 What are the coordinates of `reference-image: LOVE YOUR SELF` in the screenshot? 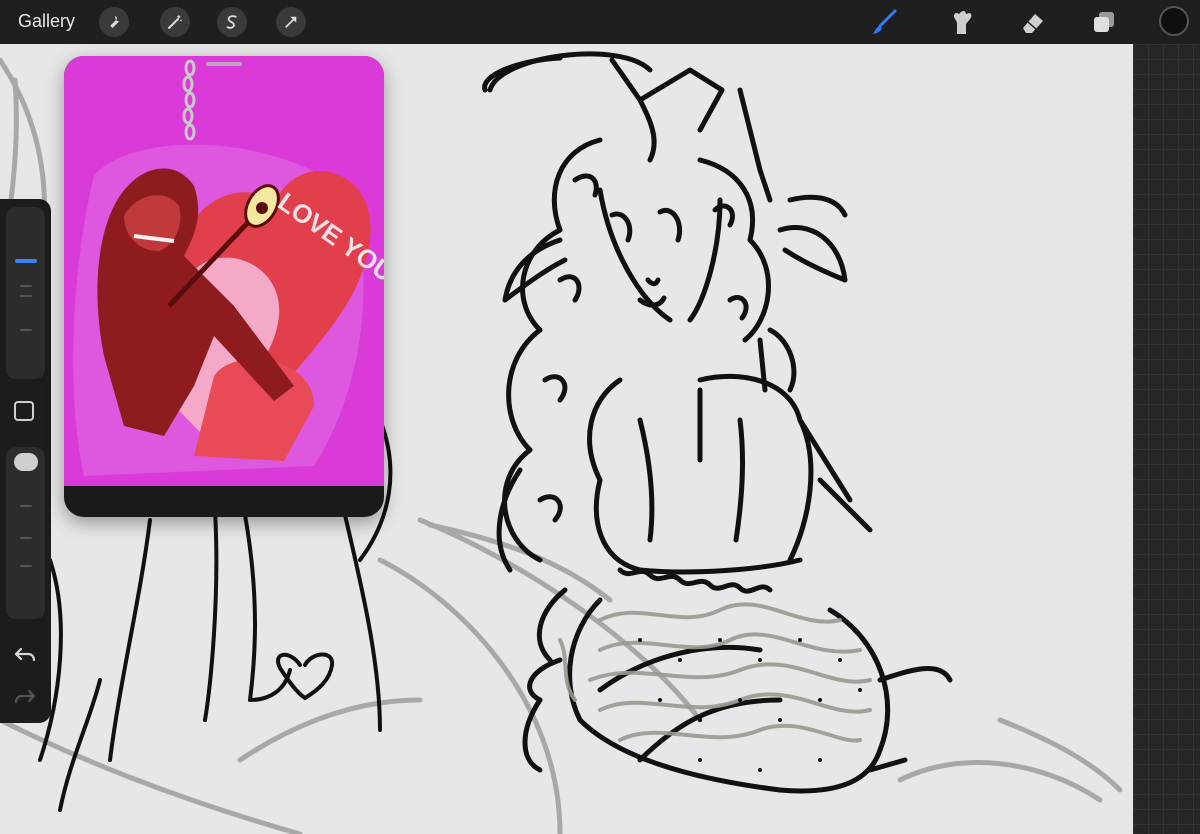 It's located at (224, 271).